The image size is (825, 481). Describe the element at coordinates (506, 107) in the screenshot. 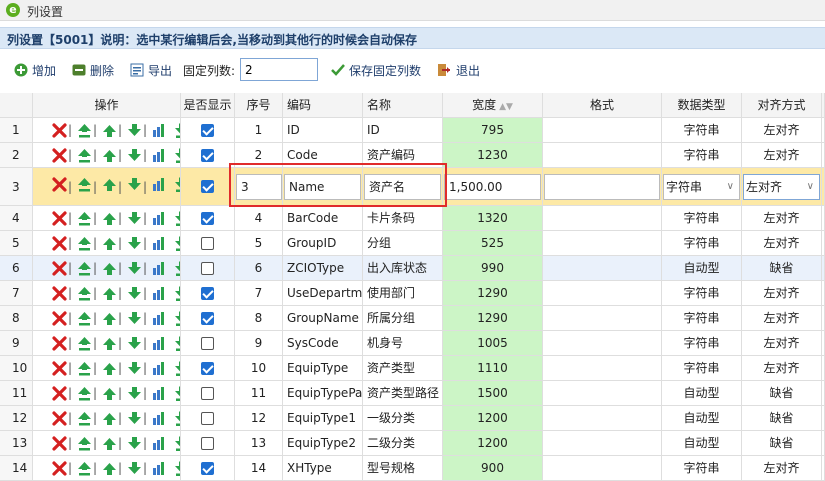

I see `sort-icon: ▲▼` at that location.